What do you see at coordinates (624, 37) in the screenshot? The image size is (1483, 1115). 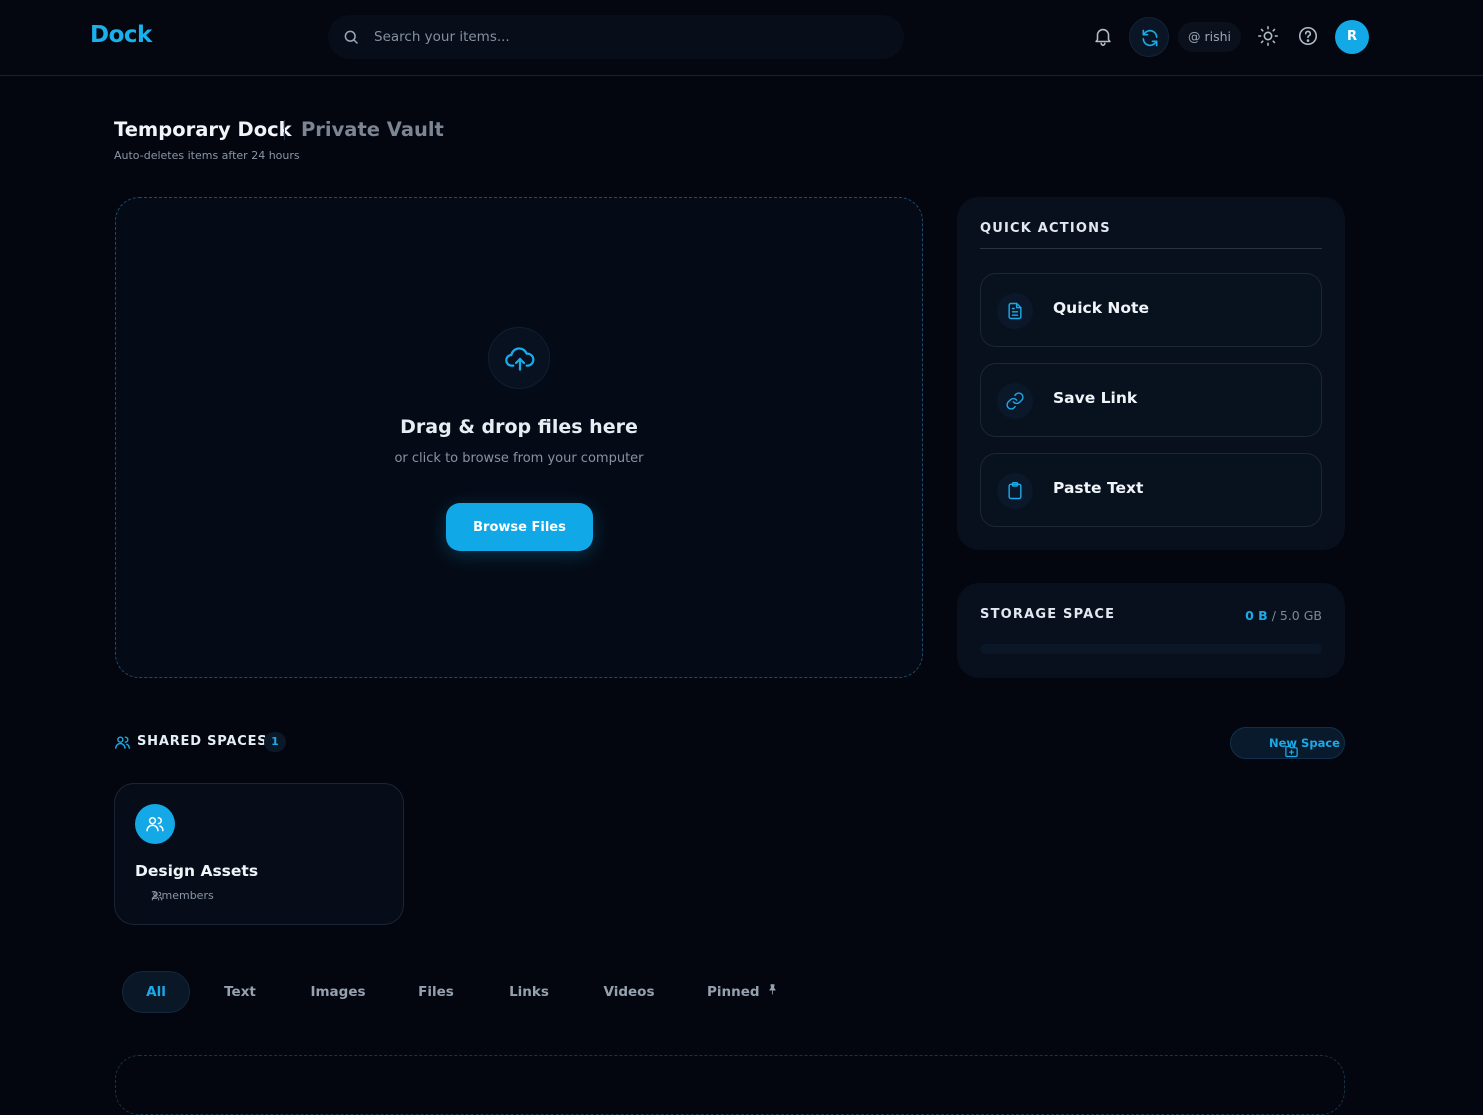 I see `search-input` at bounding box center [624, 37].